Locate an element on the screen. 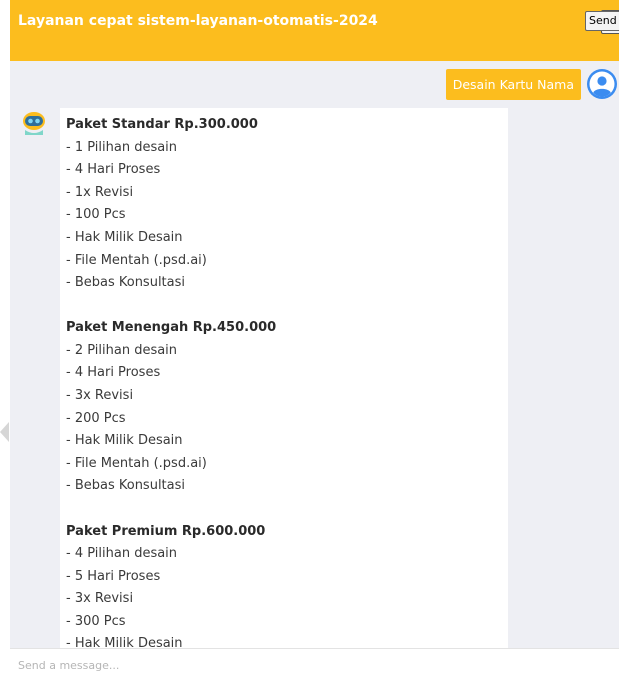 The width and height of the screenshot is (619, 680). package-feature: - 5 Hari Proses is located at coordinates (113, 576).